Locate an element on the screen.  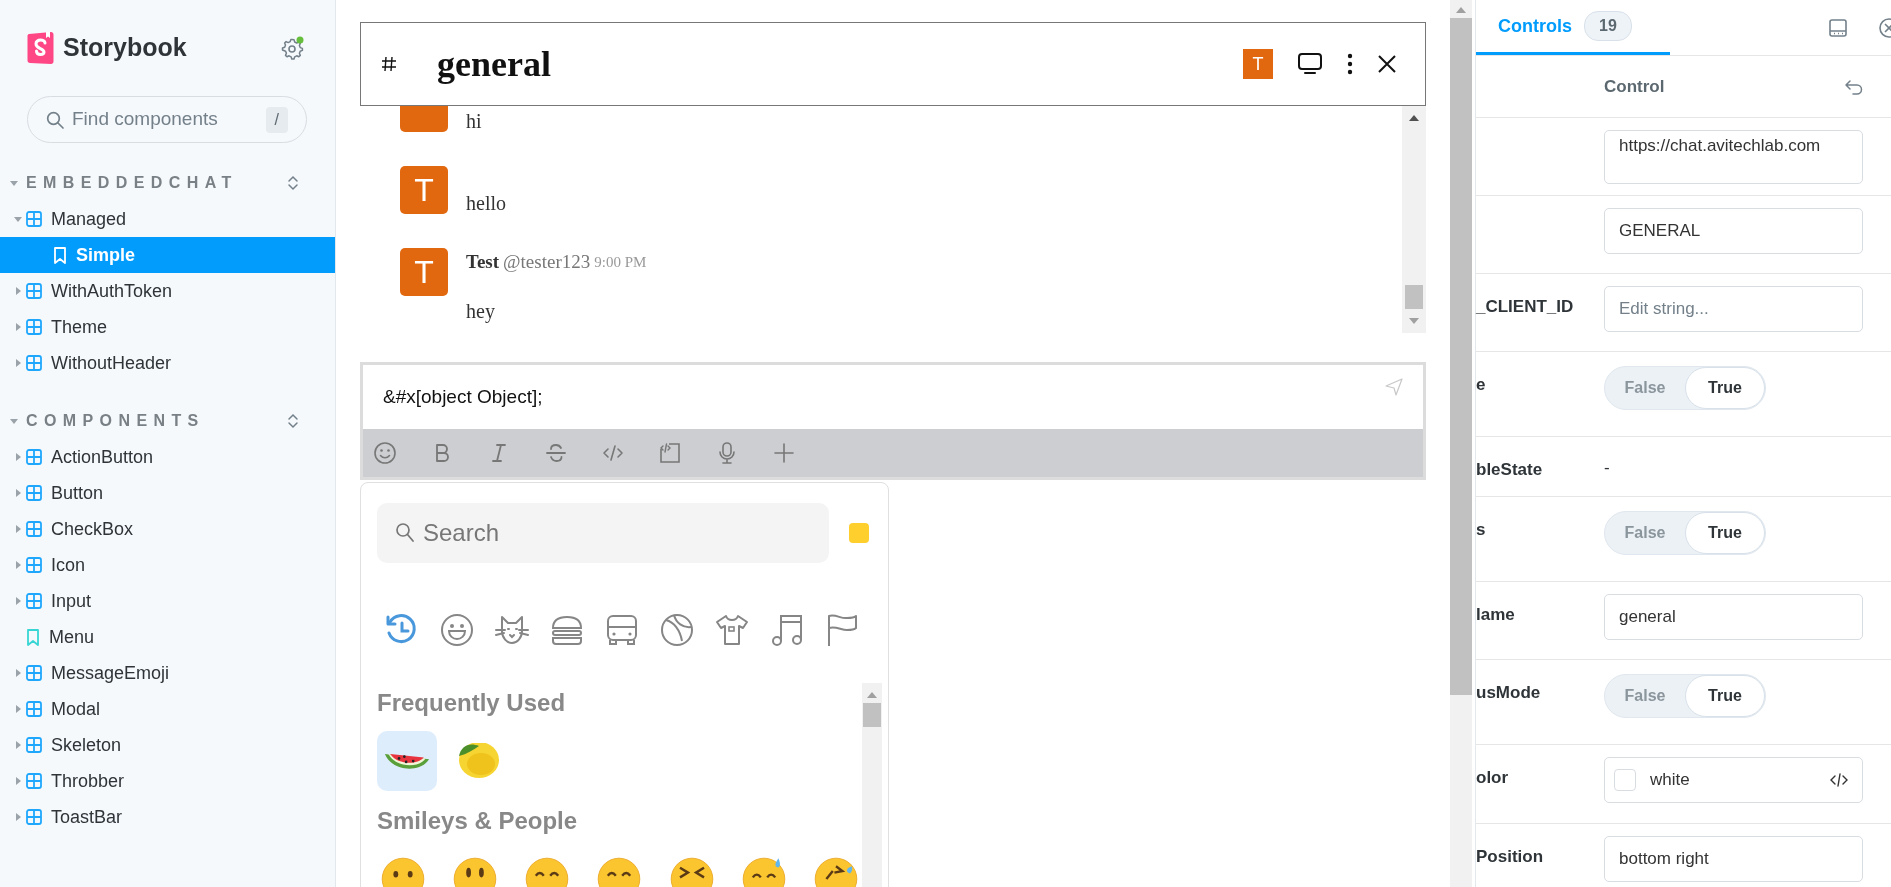
channel-name: general is located at coordinates (494, 64).